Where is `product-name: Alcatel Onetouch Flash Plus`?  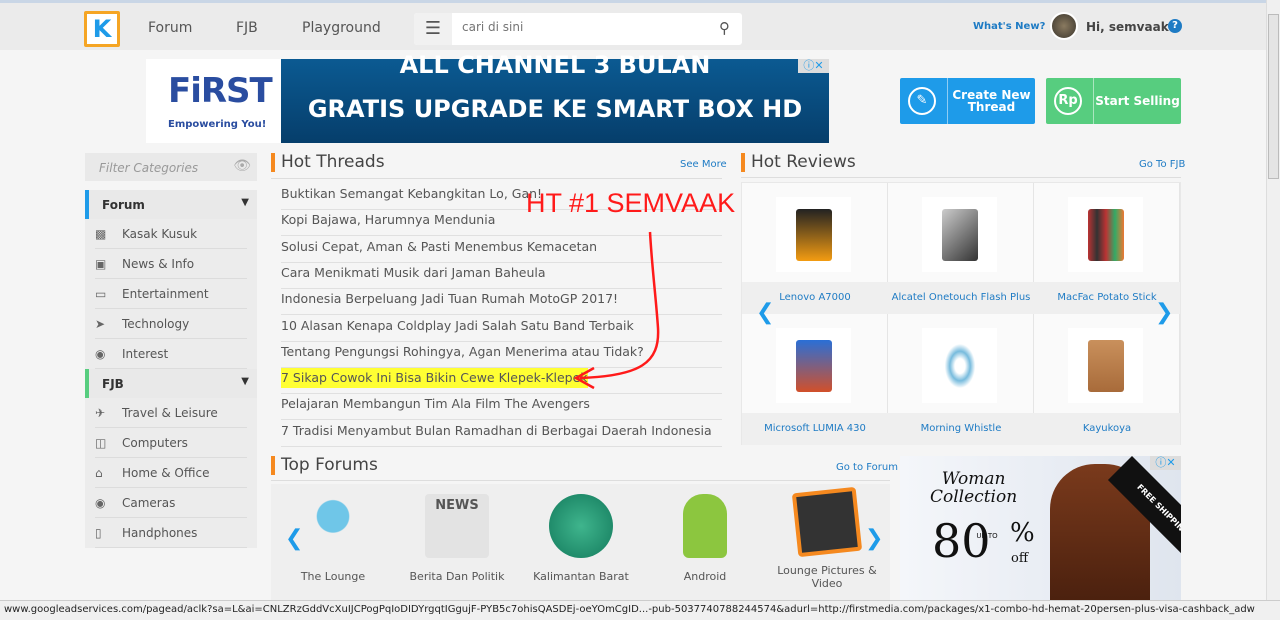 product-name: Alcatel Onetouch Flash Plus is located at coordinates (961, 298).